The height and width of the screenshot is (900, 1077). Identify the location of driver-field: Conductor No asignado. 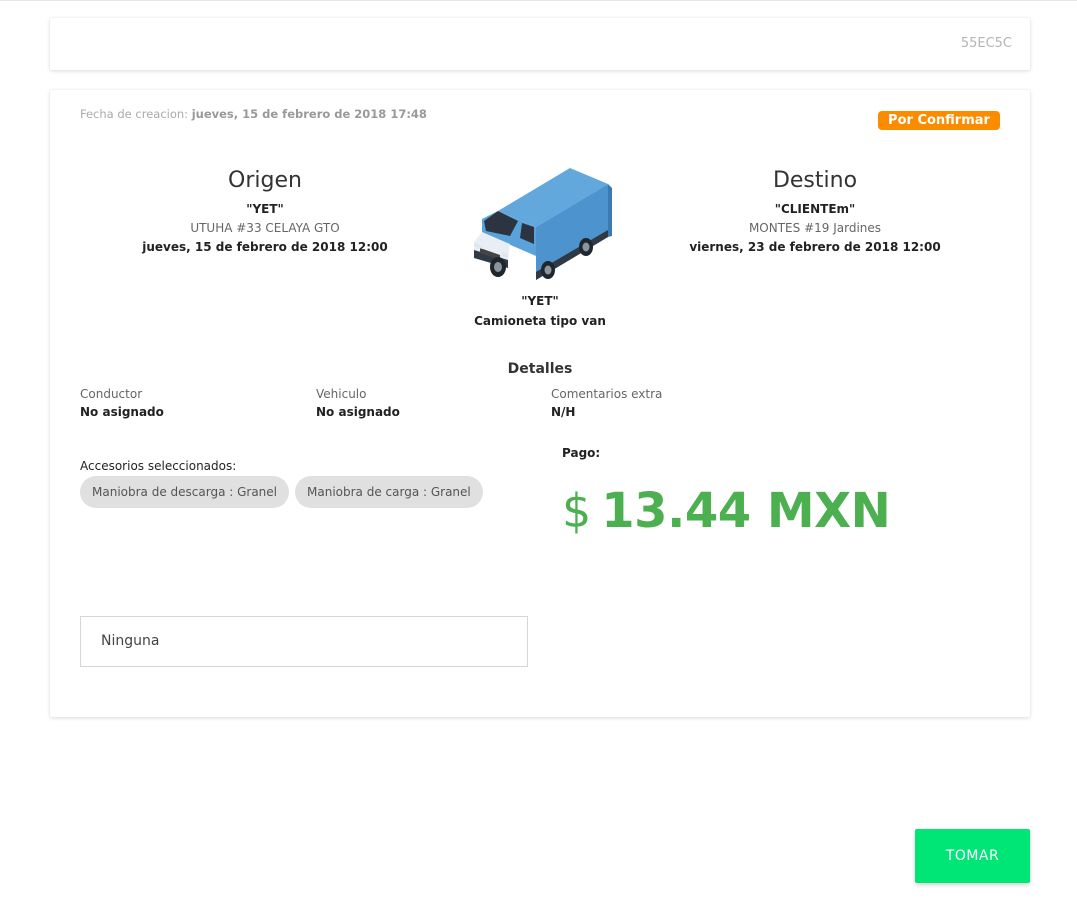
(122, 403).